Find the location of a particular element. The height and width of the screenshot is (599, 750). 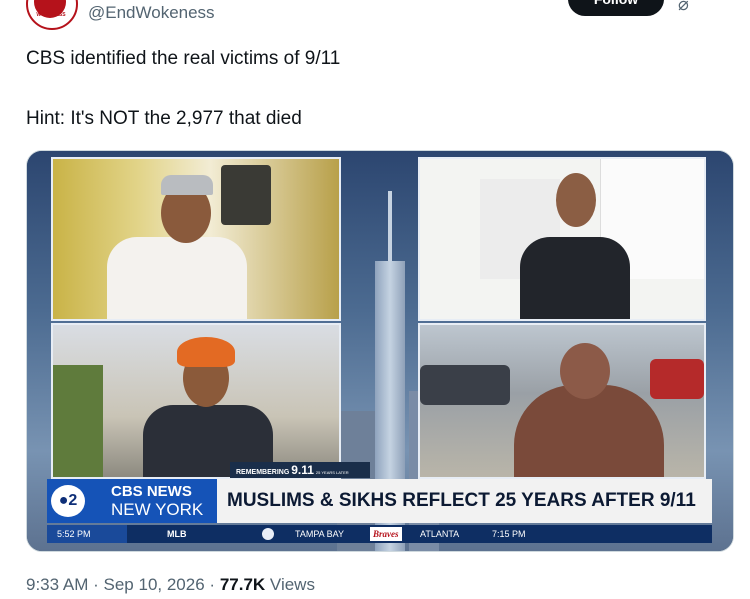

rays-logo-icon is located at coordinates (268, 534).